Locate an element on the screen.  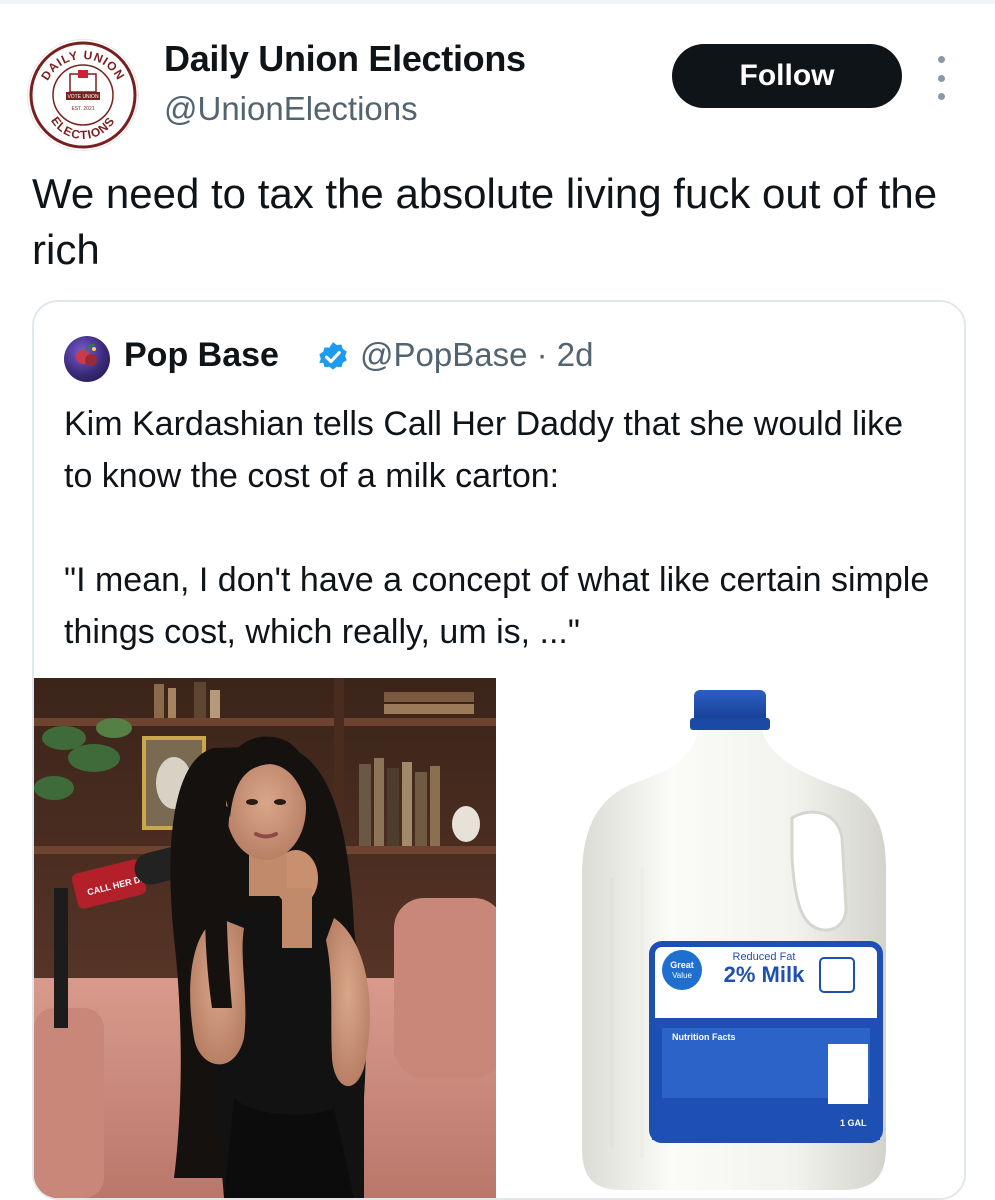
follow-button: Follow is located at coordinates (787, 76).